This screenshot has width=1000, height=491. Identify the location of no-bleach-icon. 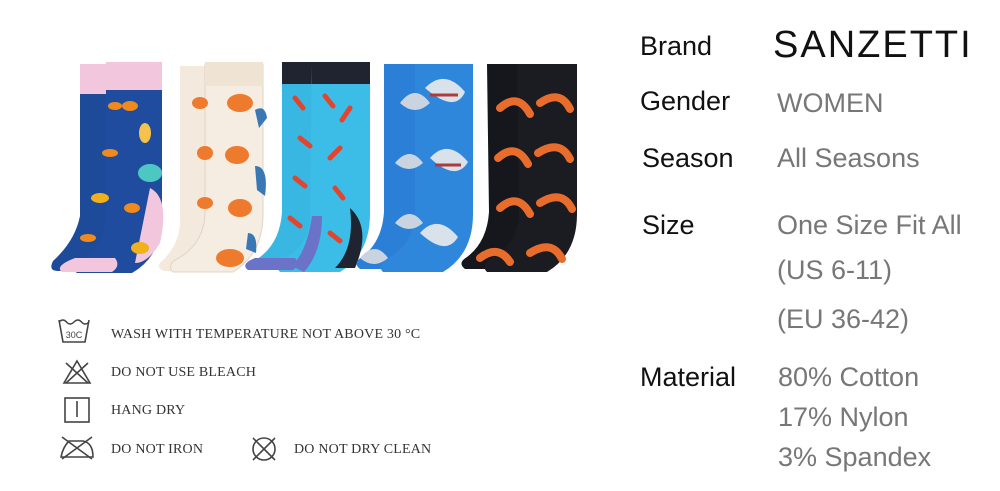
(77, 371).